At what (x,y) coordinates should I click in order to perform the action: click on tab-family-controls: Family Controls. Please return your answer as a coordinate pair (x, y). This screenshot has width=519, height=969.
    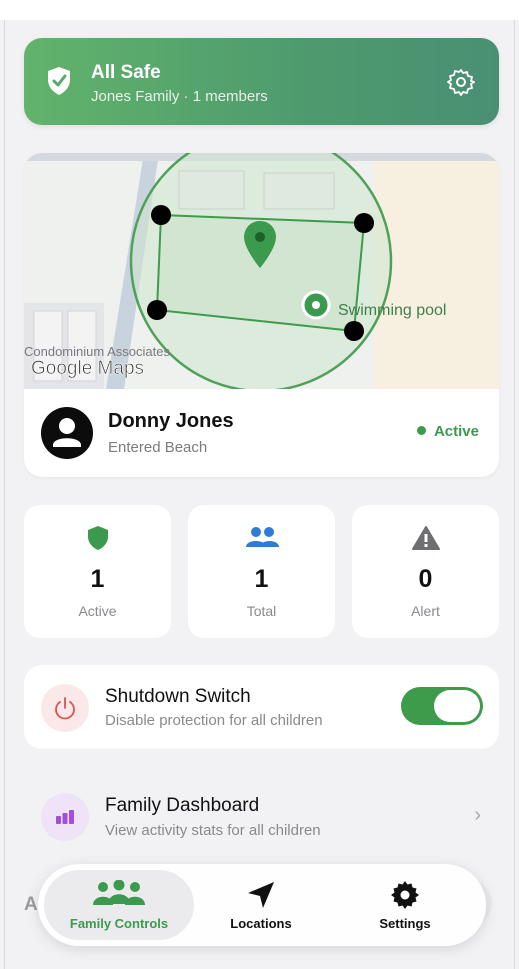
    Looking at the image, I should click on (119, 905).